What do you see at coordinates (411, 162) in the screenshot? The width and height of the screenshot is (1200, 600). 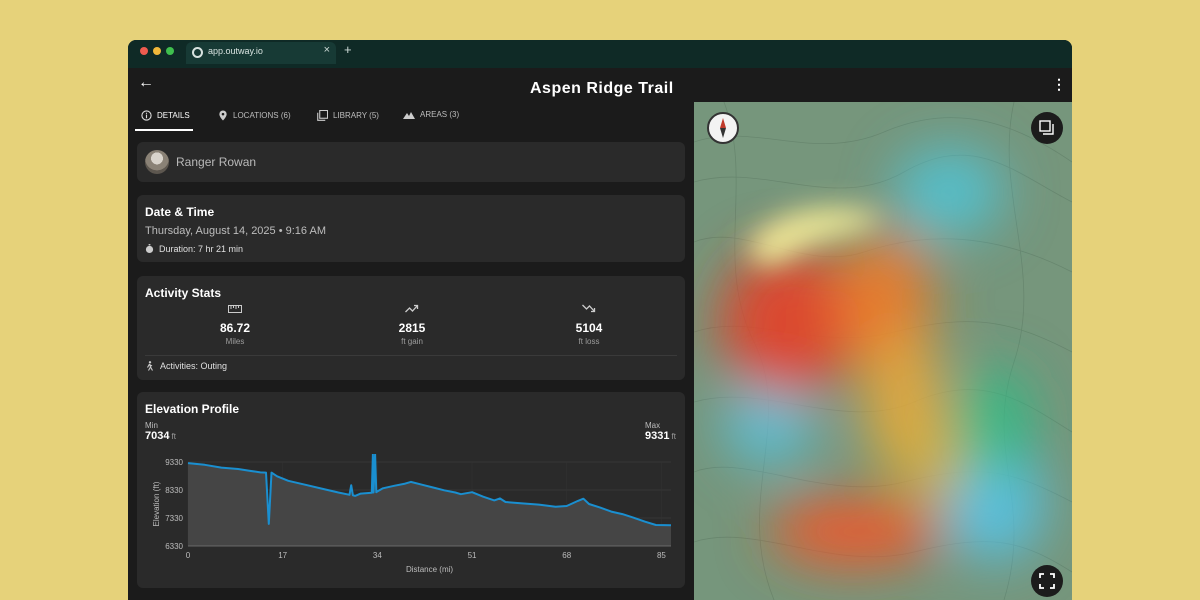 I see `user-card: Ranger Rowan` at bounding box center [411, 162].